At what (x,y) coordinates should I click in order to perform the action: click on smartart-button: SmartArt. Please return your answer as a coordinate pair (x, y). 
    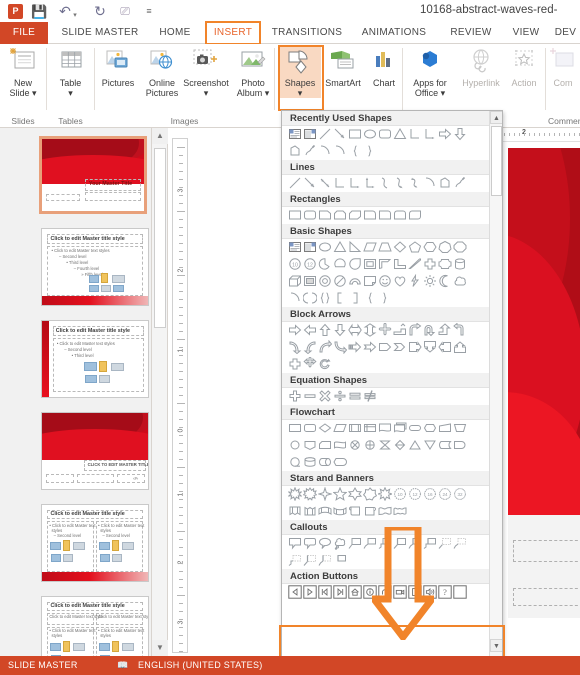
    Looking at the image, I should click on (343, 67).